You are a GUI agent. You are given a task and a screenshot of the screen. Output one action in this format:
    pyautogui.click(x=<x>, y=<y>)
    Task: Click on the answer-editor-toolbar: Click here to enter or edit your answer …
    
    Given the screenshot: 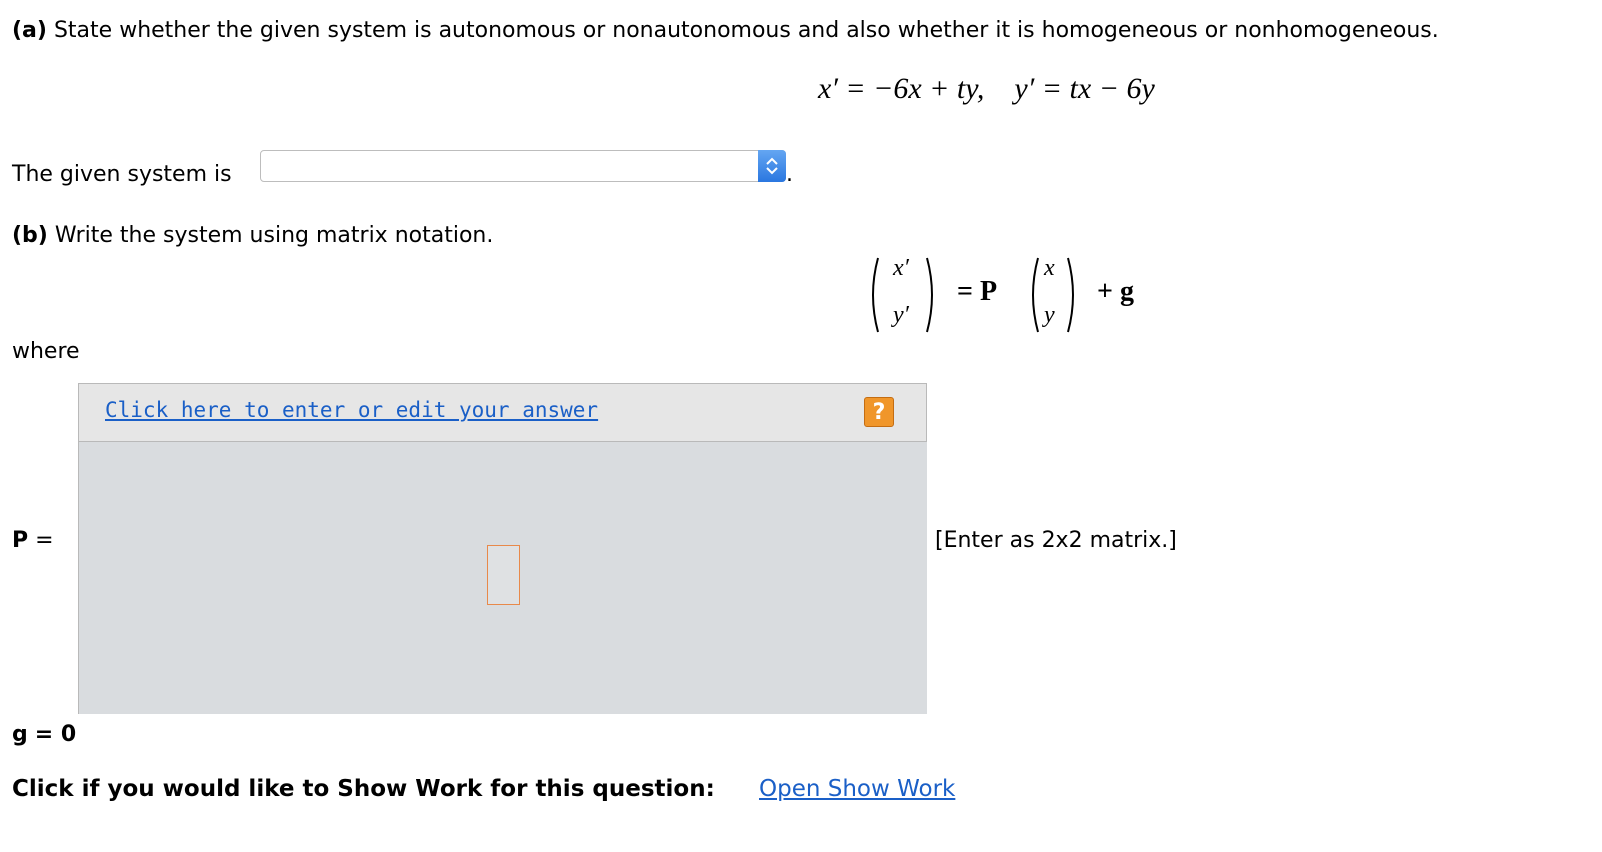 What is the action you would take?
    pyautogui.click(x=502, y=412)
    